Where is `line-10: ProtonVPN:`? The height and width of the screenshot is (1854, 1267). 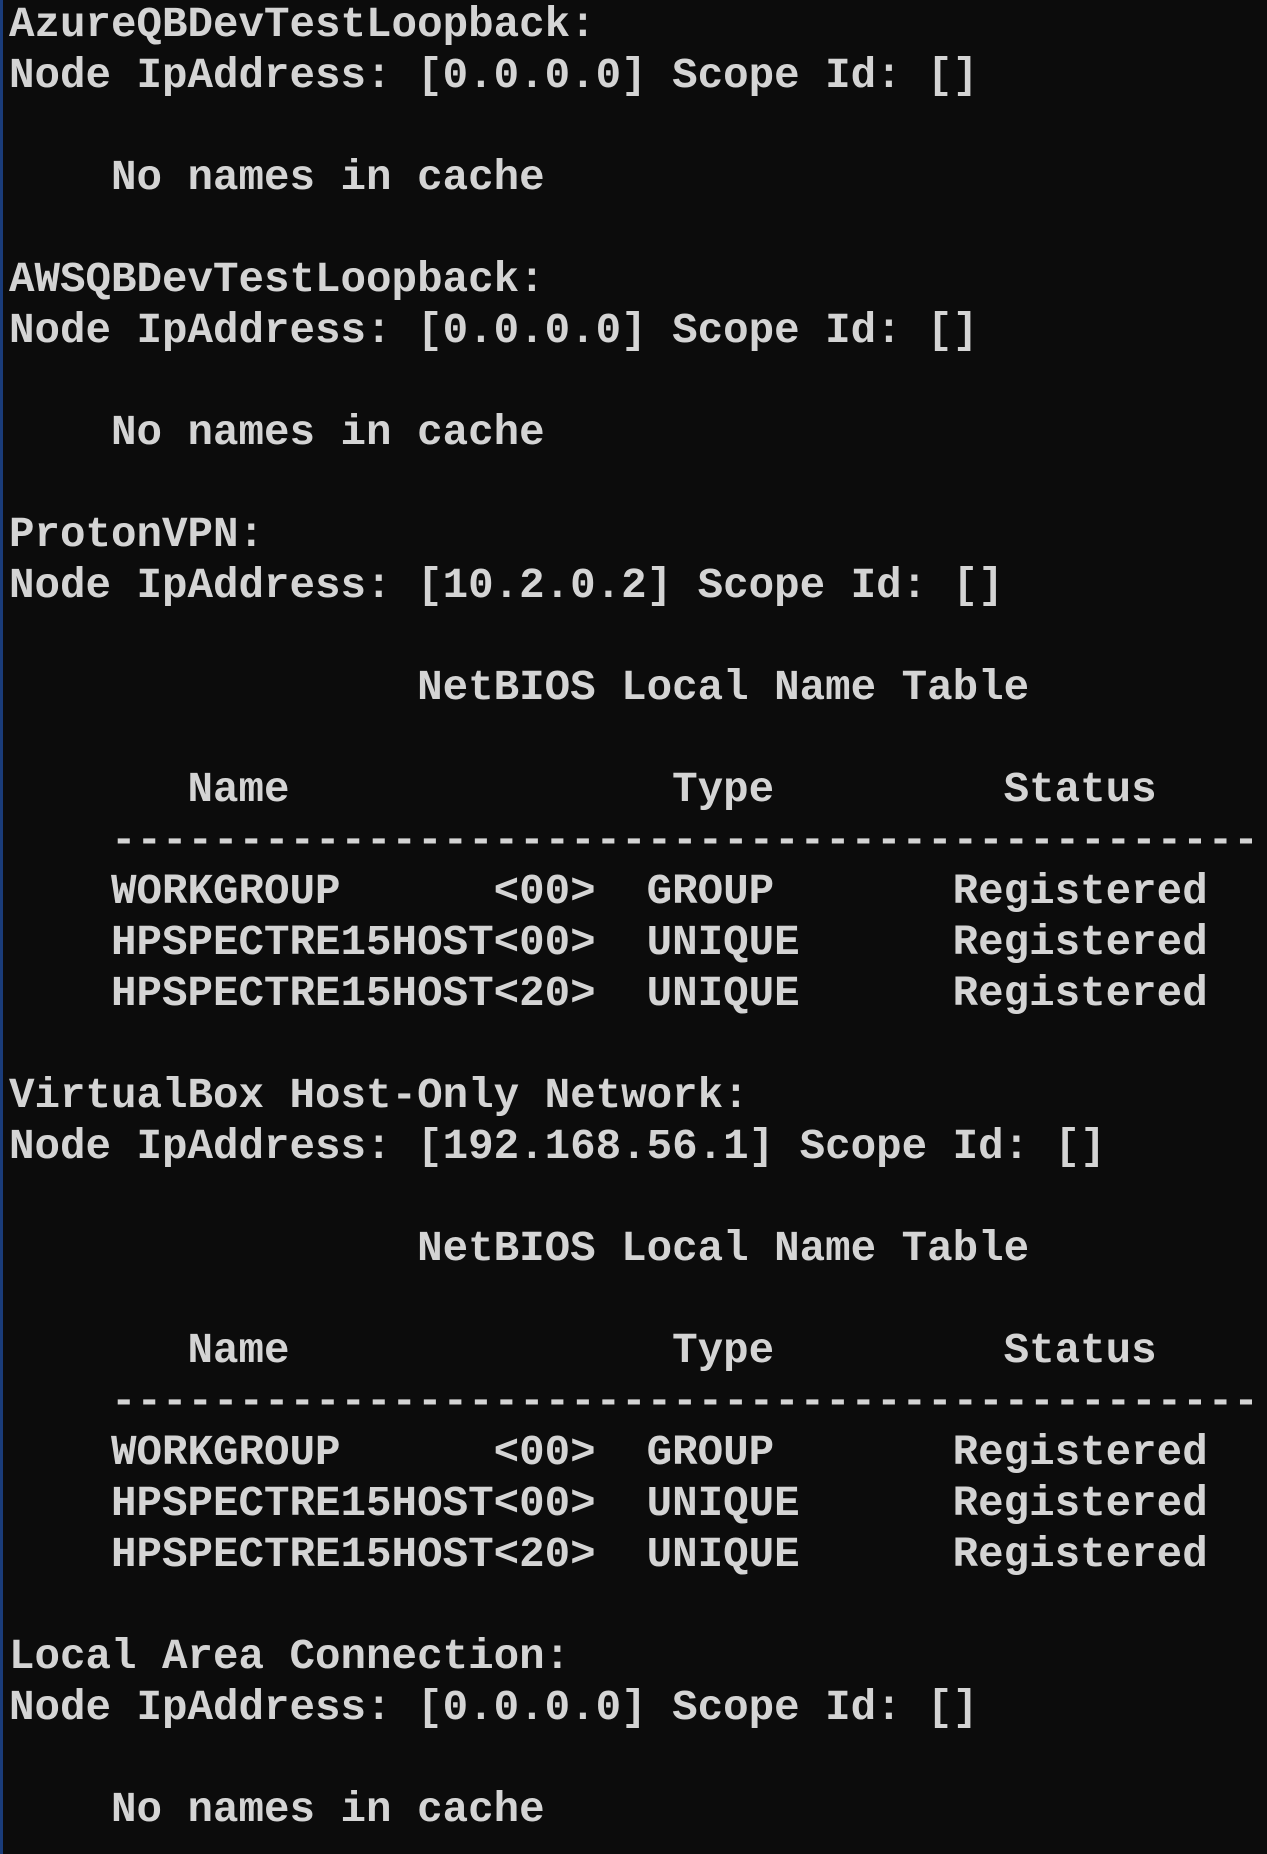
line-10: ProtonVPN: is located at coordinates (137, 535).